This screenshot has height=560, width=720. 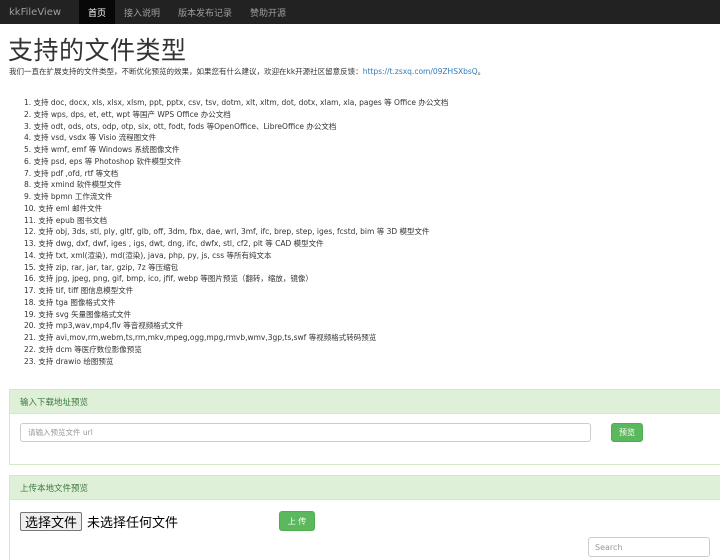 What do you see at coordinates (133, 523) in the screenshot?
I see `file-status-text: 未选择任何文件` at bounding box center [133, 523].